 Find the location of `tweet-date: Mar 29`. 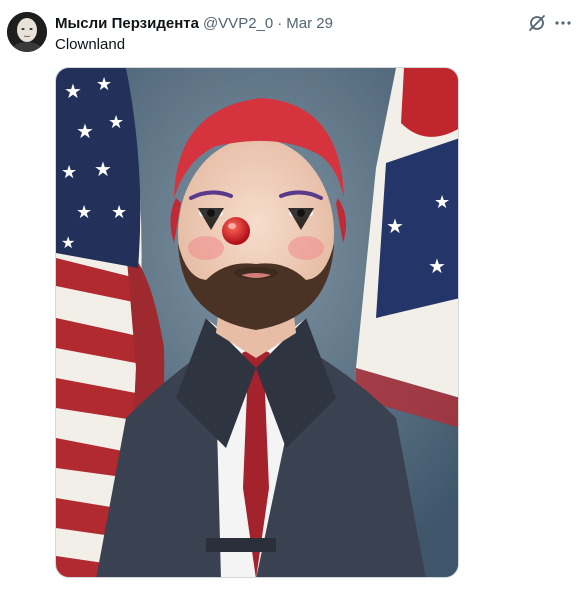

tweet-date: Mar 29 is located at coordinates (309, 23).